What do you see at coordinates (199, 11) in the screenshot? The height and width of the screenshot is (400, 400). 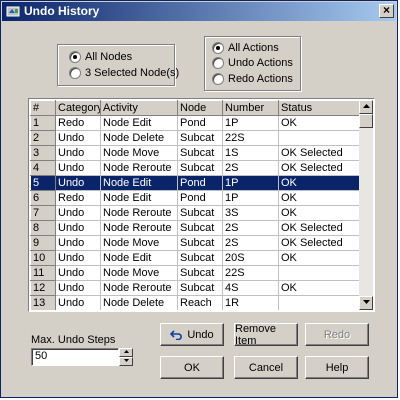 I see `title-bar: Undo History ×` at bounding box center [199, 11].